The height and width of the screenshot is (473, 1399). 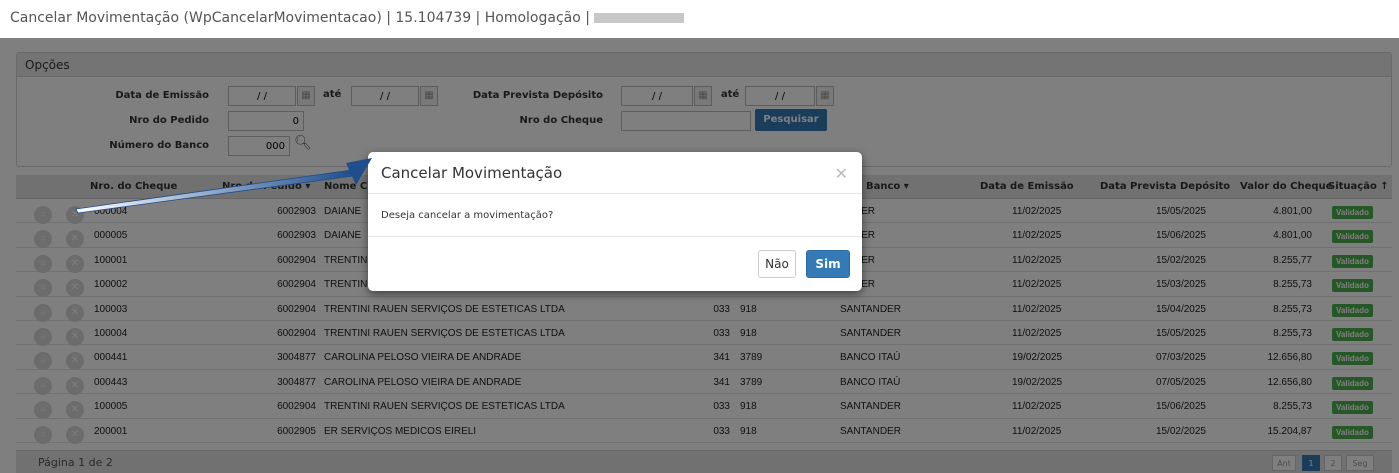 I want to click on dialog-message: Deseja cancelar a movimentação?, so click(x=615, y=215).